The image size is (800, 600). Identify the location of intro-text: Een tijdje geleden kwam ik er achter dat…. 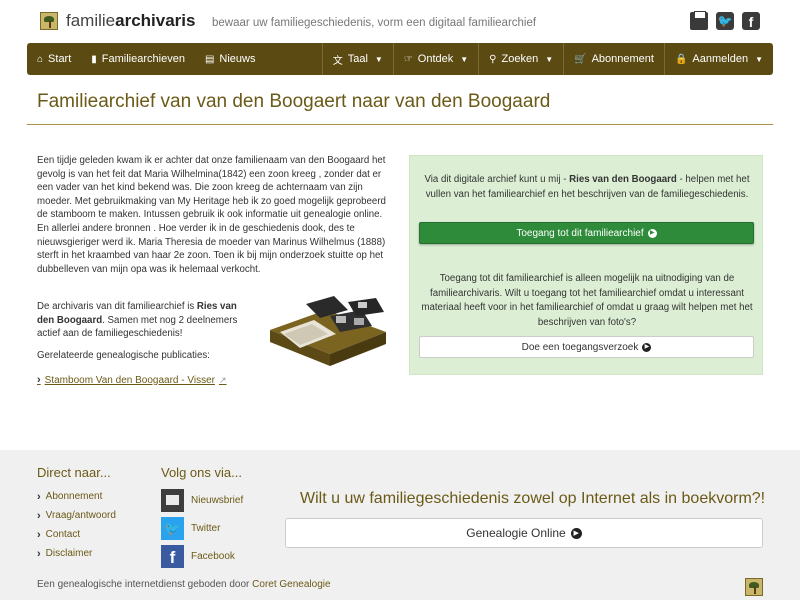
(211, 215).